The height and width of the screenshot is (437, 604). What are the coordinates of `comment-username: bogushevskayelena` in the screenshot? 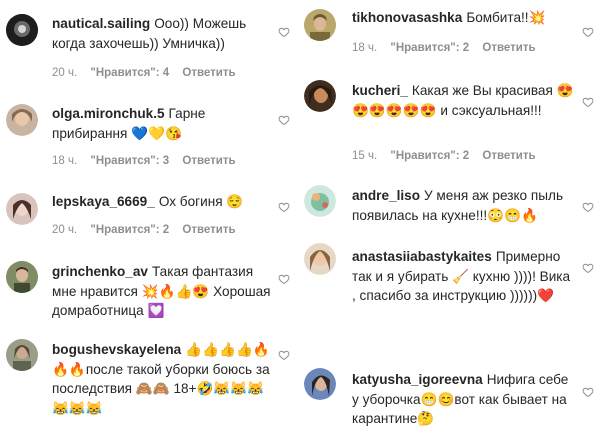 It's located at (116, 349).